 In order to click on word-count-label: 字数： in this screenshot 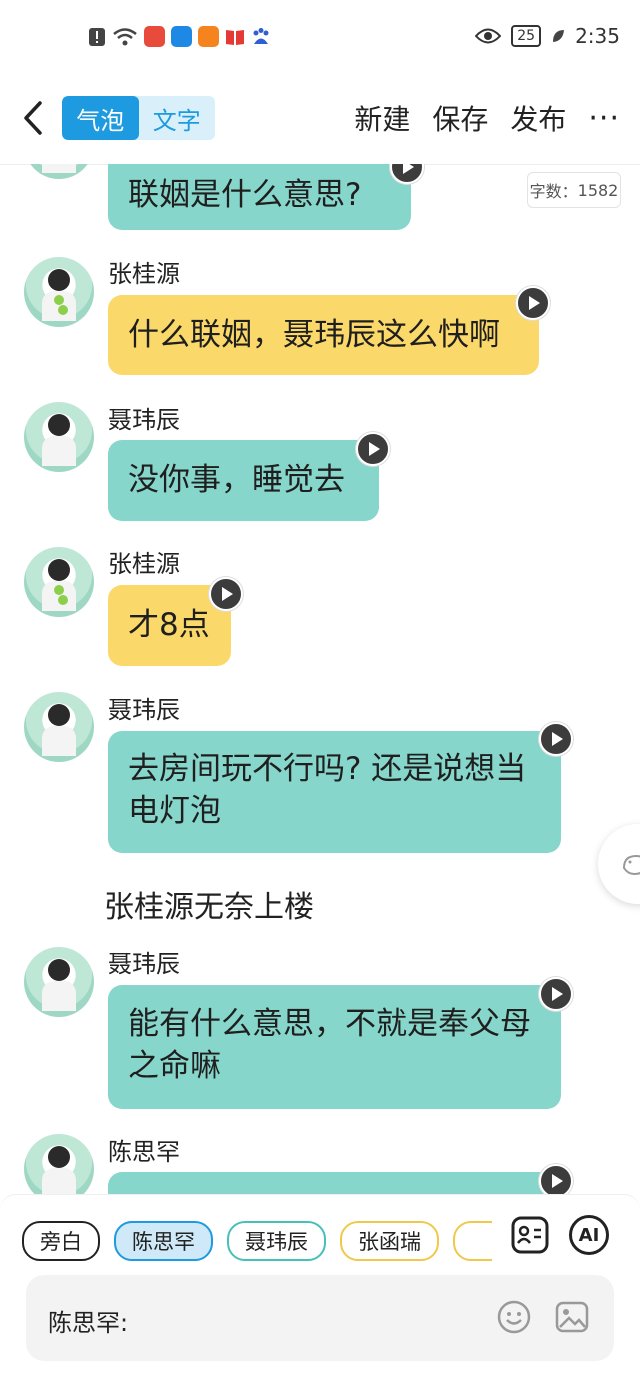, I will do `click(553, 191)`.